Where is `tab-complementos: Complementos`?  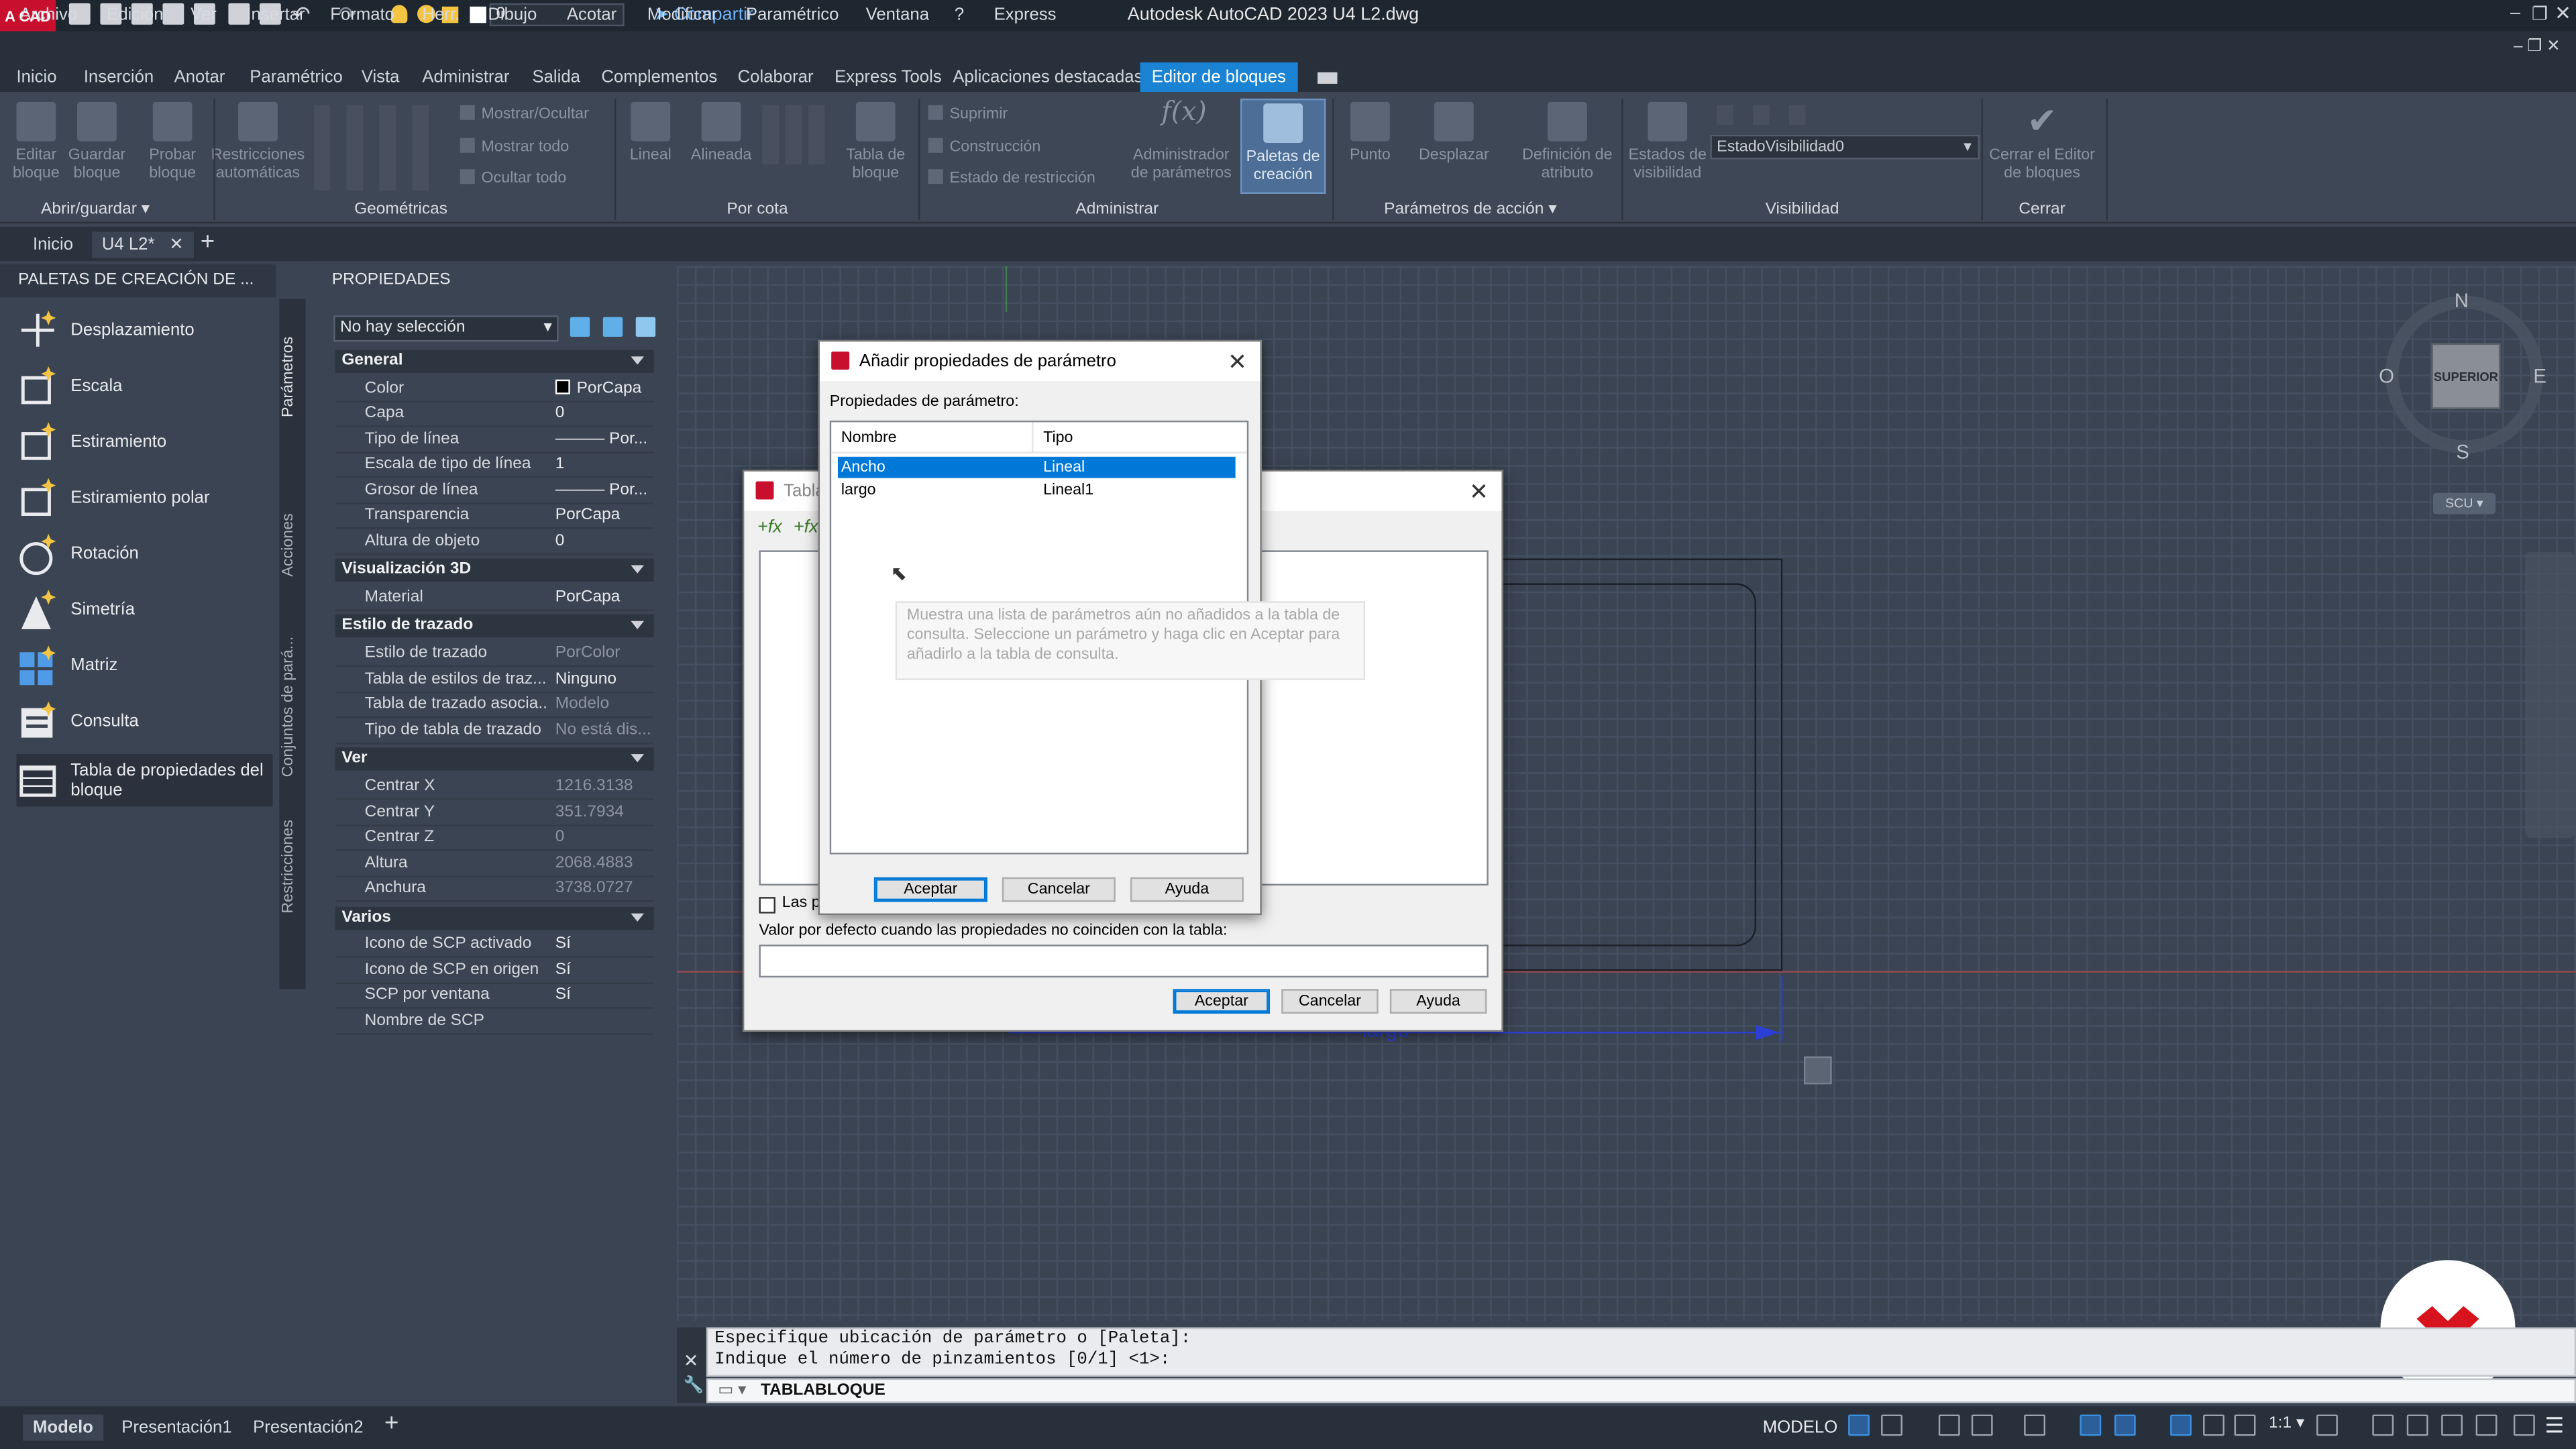
tab-complementos: Complementos is located at coordinates (659, 77).